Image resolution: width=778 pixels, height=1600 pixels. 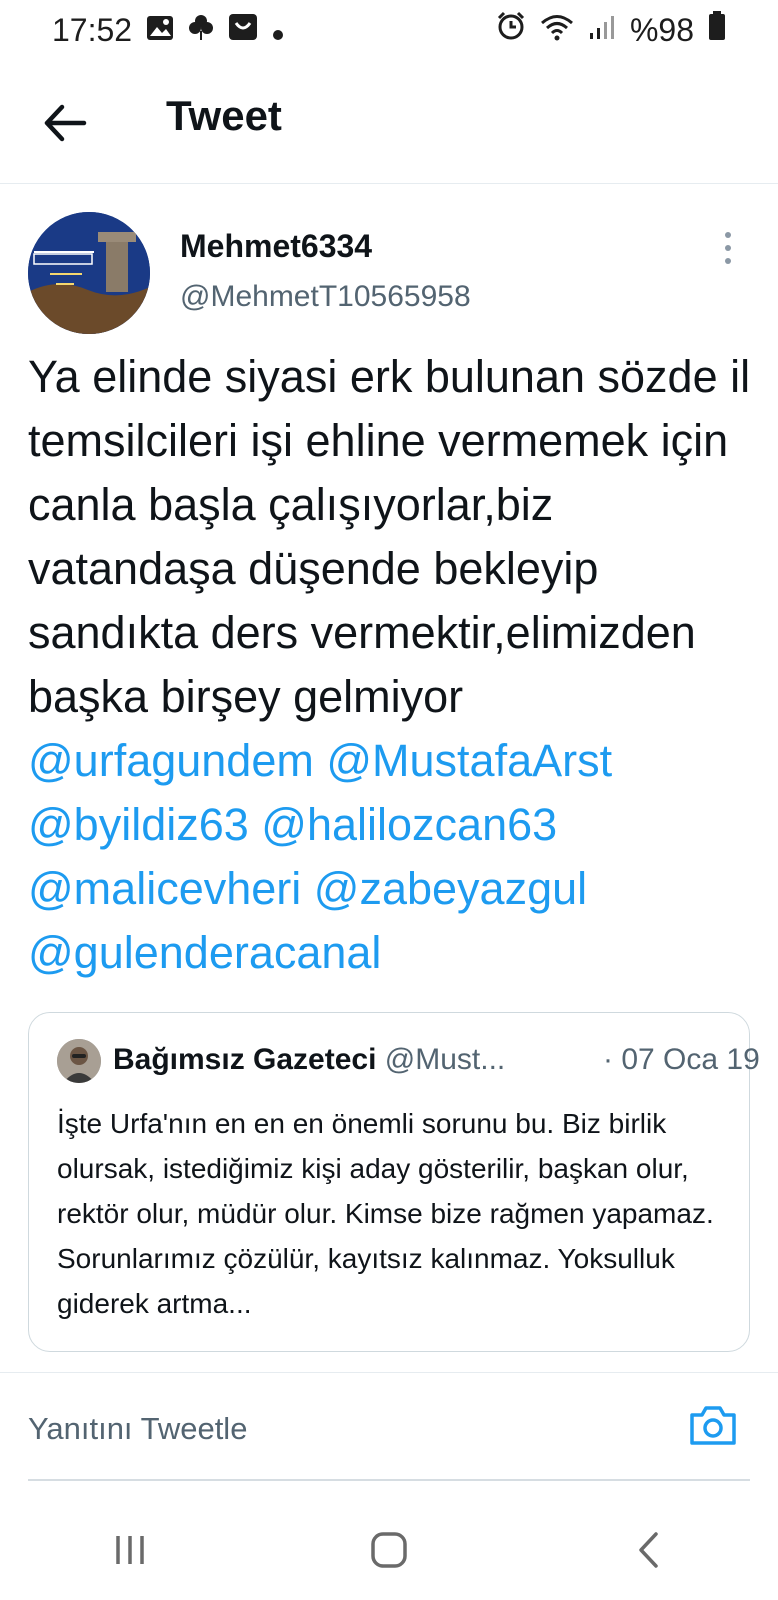 What do you see at coordinates (278, 30) in the screenshot?
I see `dot-icon` at bounding box center [278, 30].